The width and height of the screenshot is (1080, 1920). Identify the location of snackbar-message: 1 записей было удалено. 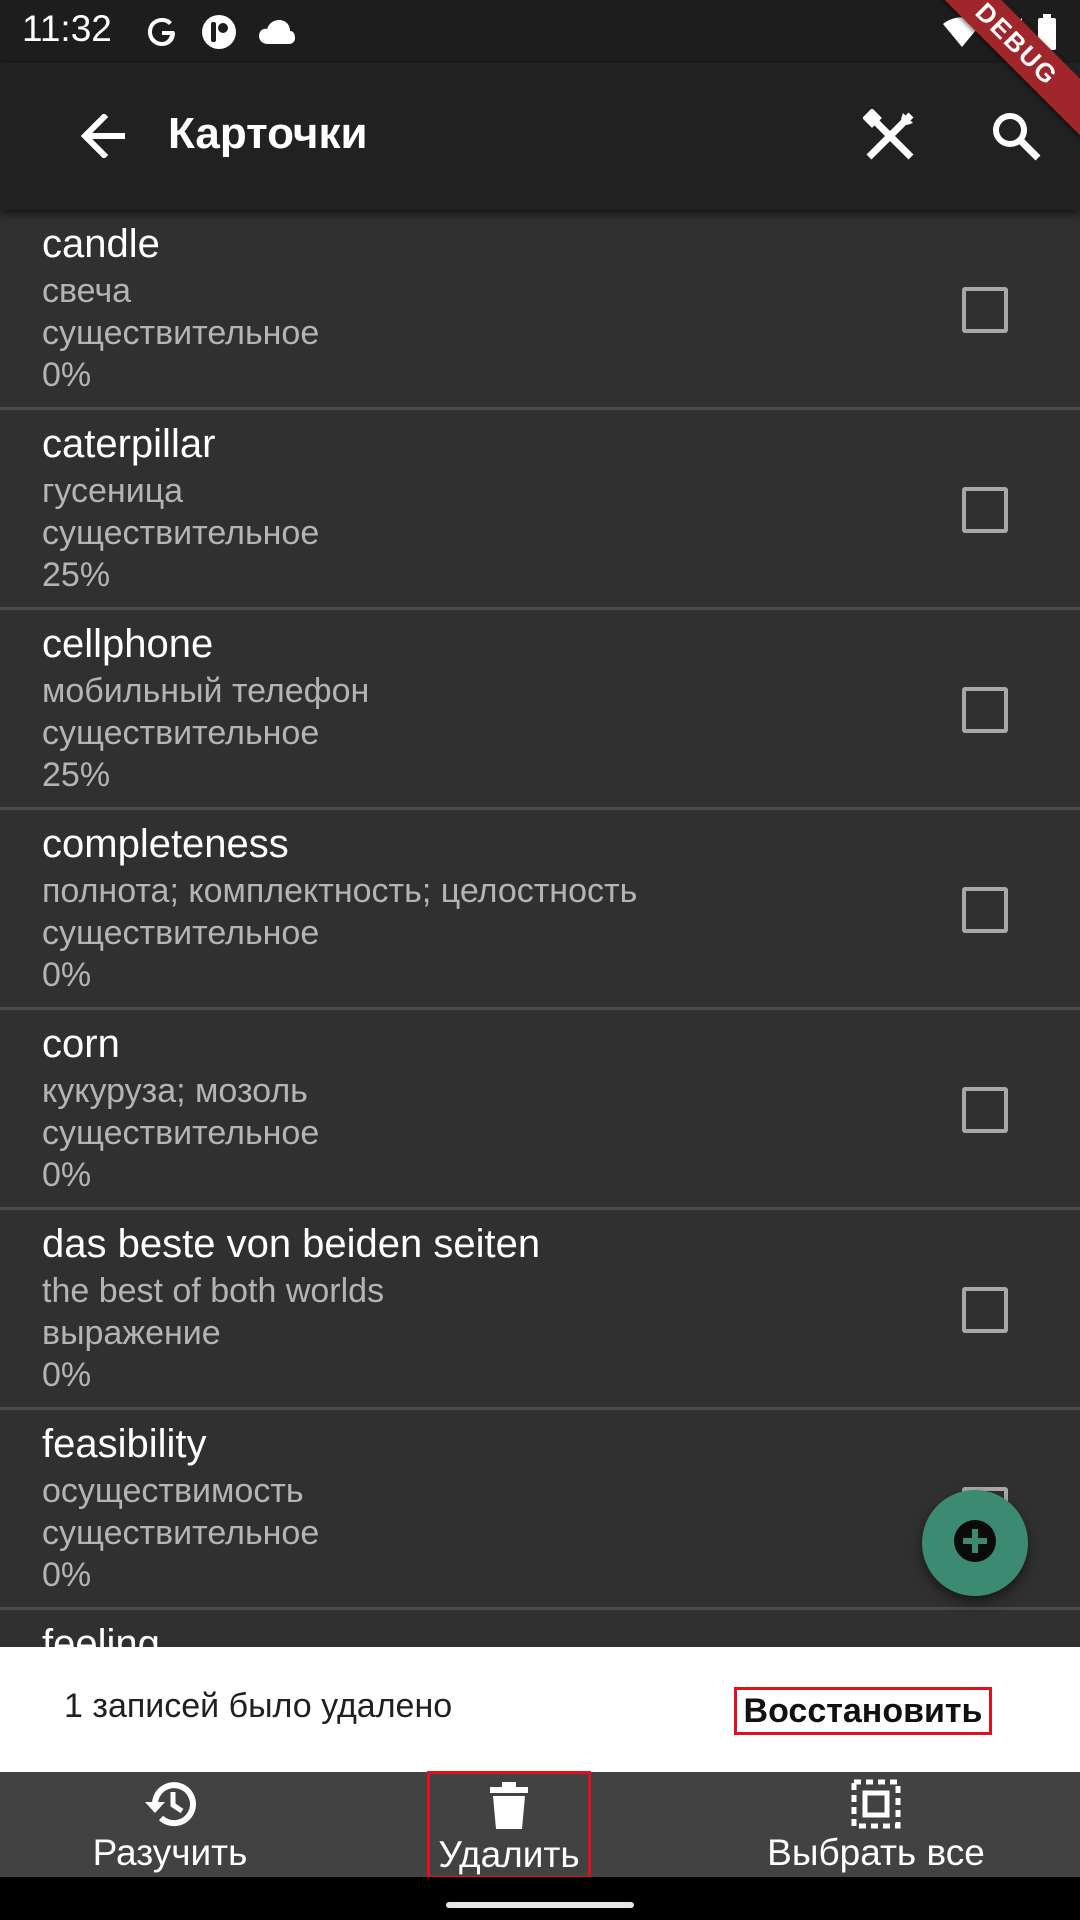
(258, 1706).